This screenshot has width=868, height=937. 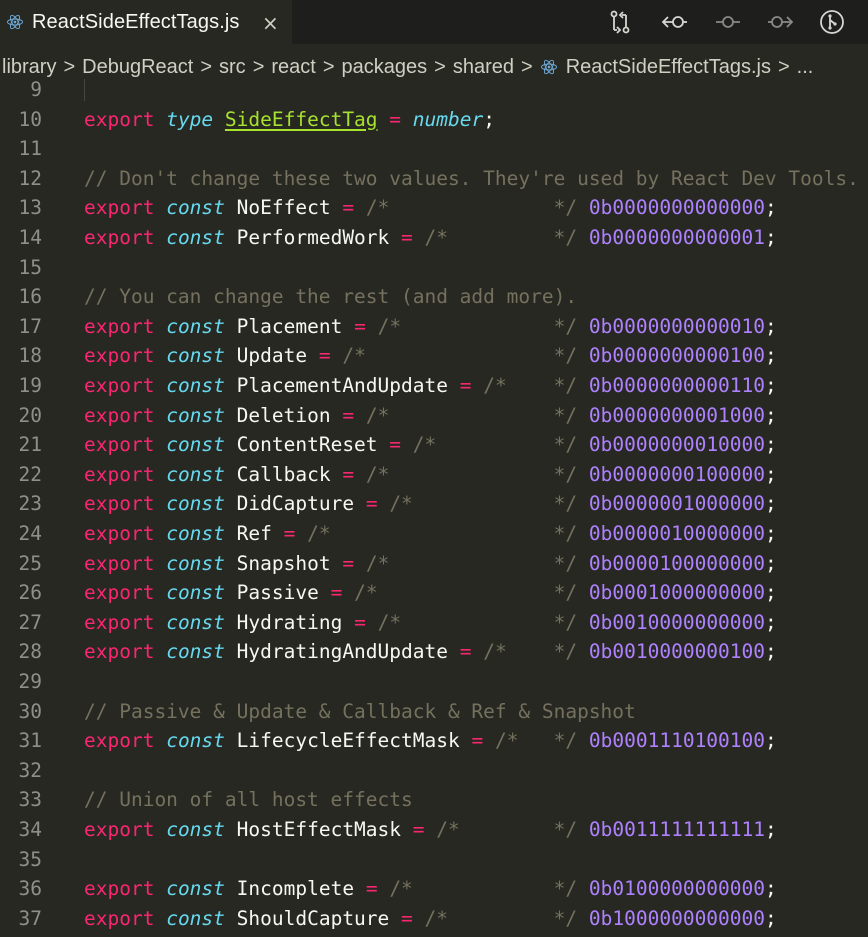 What do you see at coordinates (30, 445) in the screenshot?
I see `line-number: 21` at bounding box center [30, 445].